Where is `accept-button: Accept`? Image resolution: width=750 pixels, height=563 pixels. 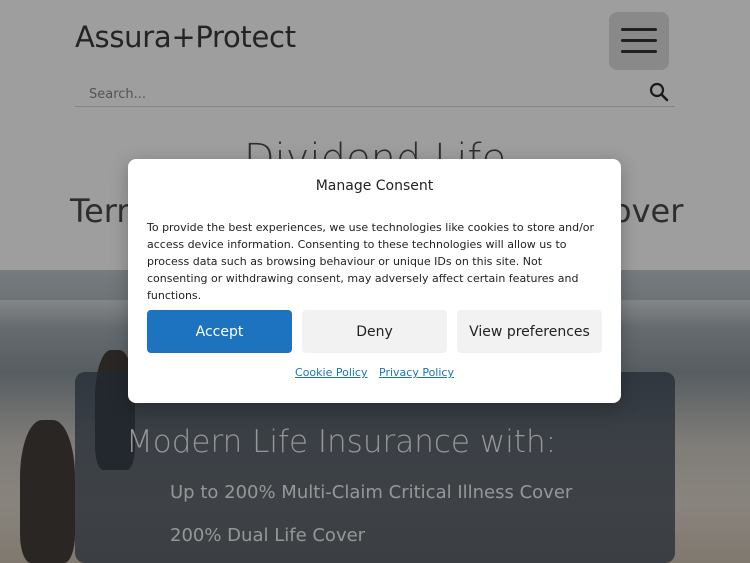
accept-button: Accept is located at coordinates (219, 331).